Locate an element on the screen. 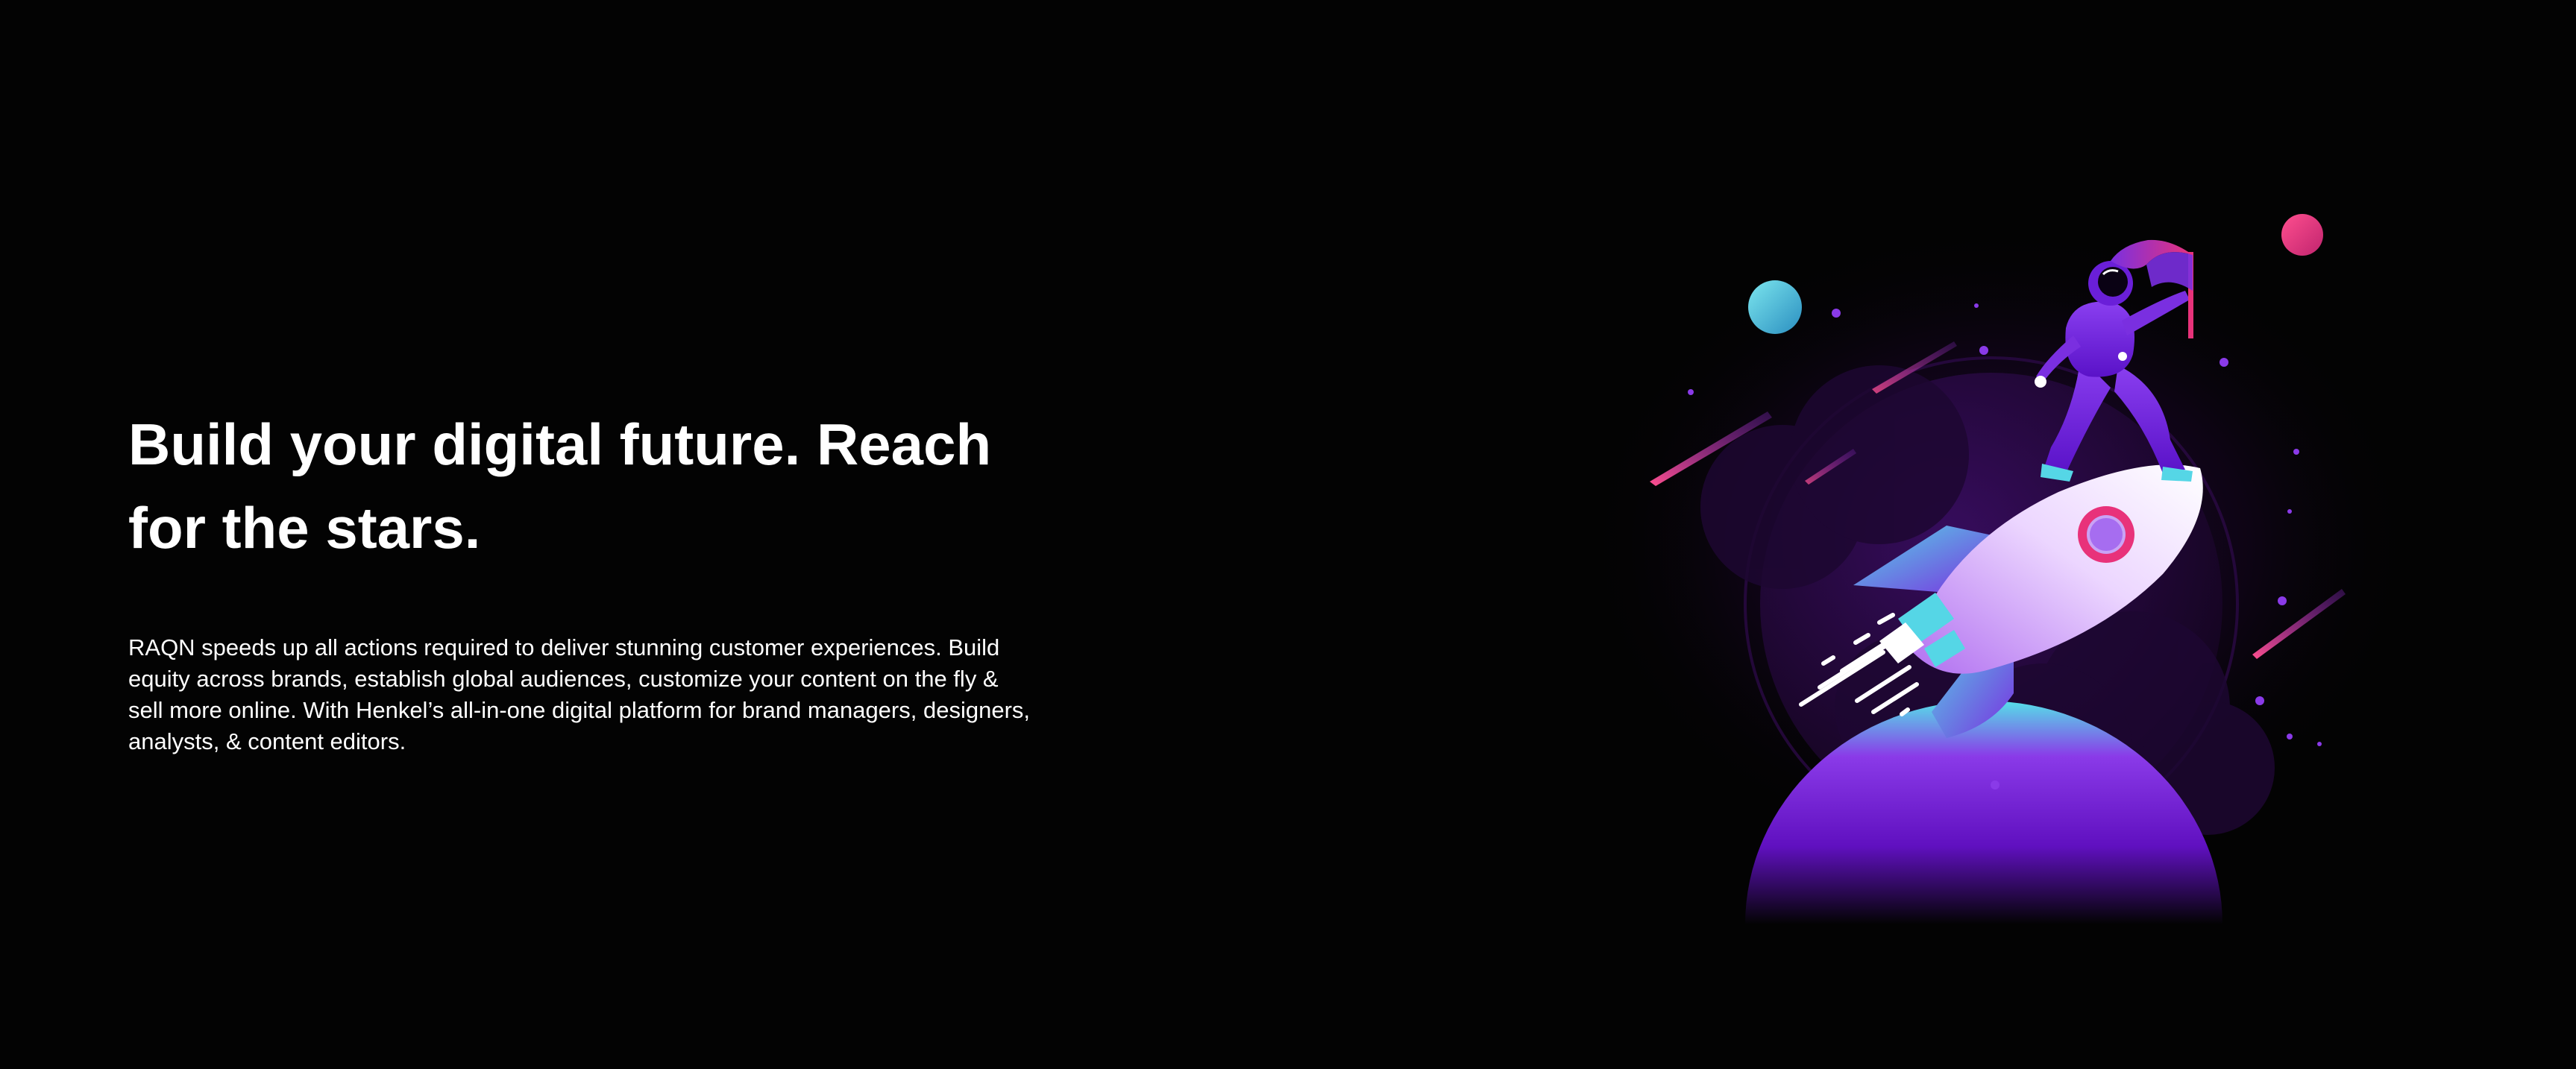 This screenshot has width=2576, height=1069. pink-orb is located at coordinates (2302, 235).